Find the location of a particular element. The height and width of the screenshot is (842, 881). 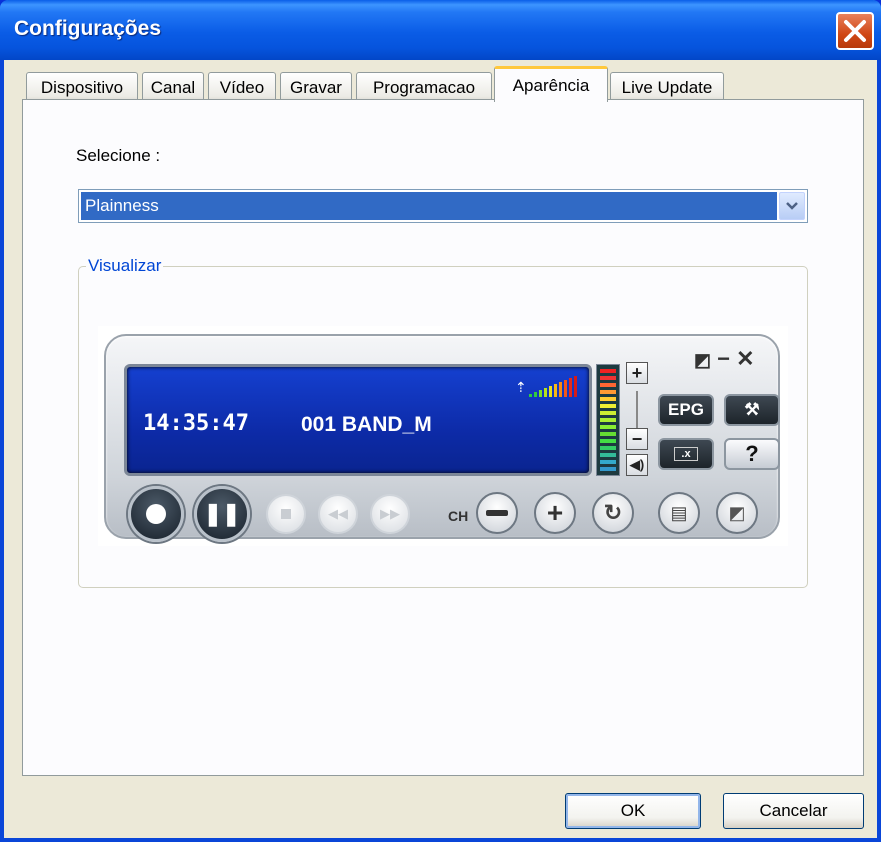

close-button is located at coordinates (855, 31).